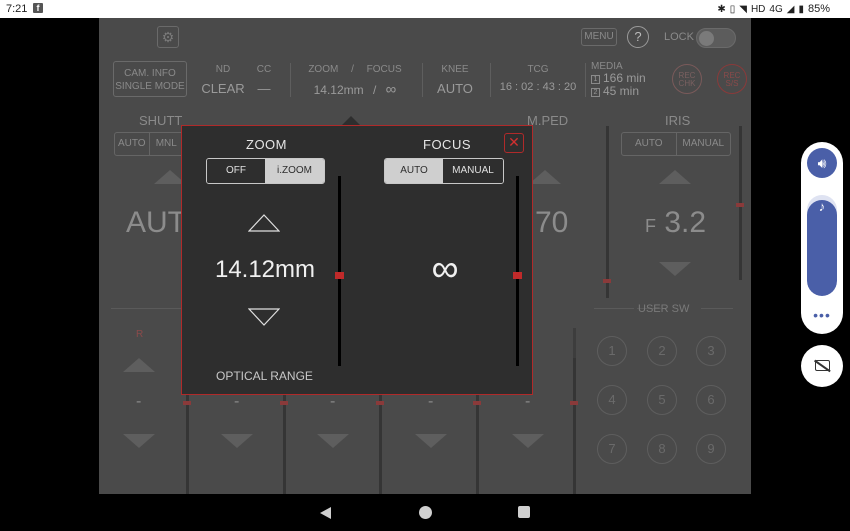  What do you see at coordinates (711, 351) in the screenshot?
I see `user-button-3: 3` at bounding box center [711, 351].